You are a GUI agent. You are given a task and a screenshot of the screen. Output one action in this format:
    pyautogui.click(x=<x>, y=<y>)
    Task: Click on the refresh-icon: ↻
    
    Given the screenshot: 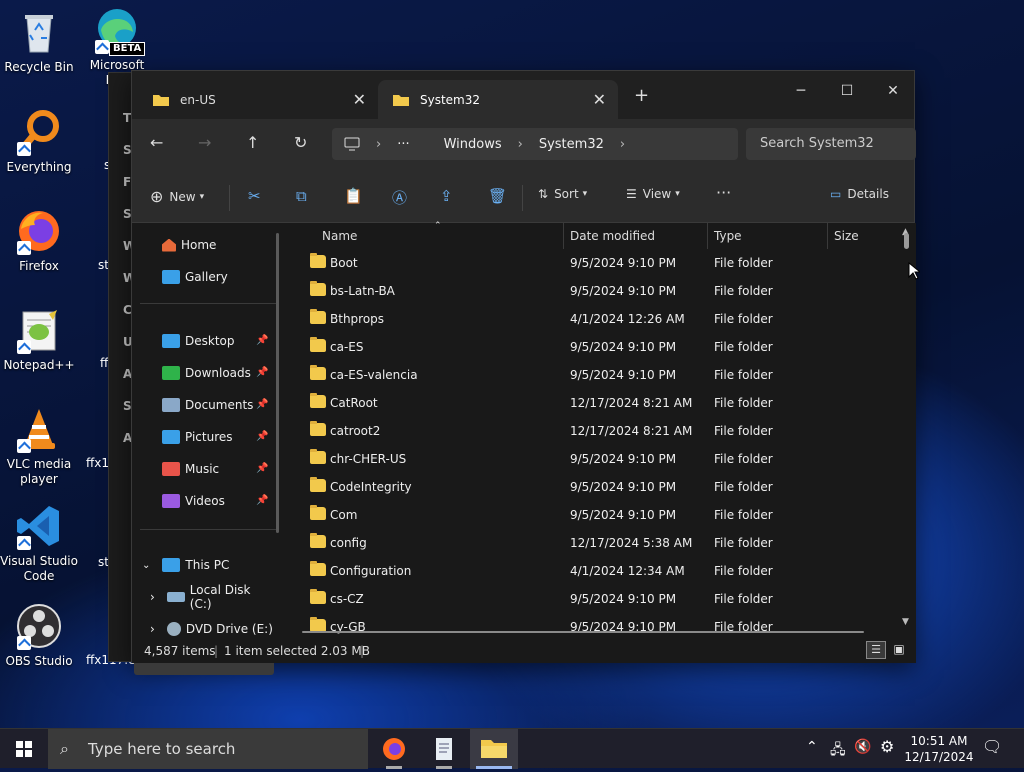 What is the action you would take?
    pyautogui.click(x=300, y=142)
    